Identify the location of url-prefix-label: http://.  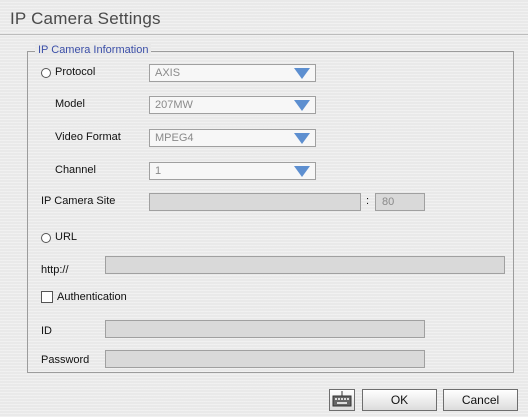
(55, 270).